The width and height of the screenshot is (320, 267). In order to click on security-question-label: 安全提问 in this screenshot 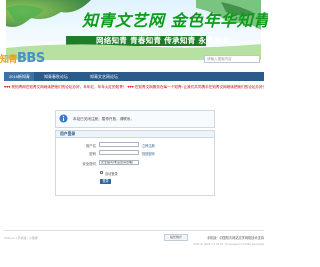, I will do `click(89, 164)`.